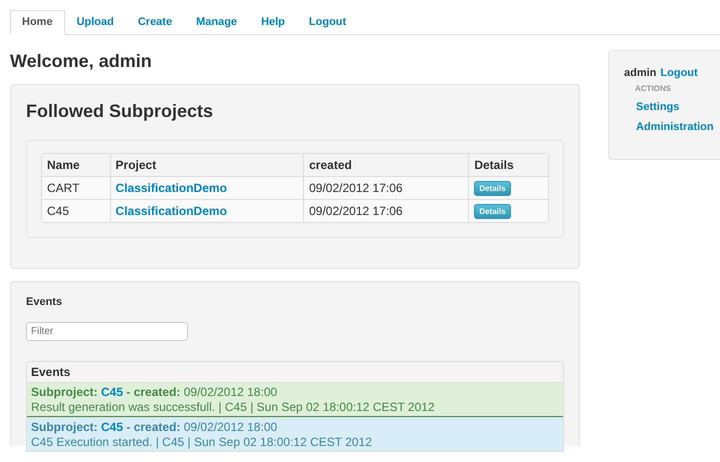  Describe the element at coordinates (51, 372) in the screenshot. I see `list-heading: Events` at that location.